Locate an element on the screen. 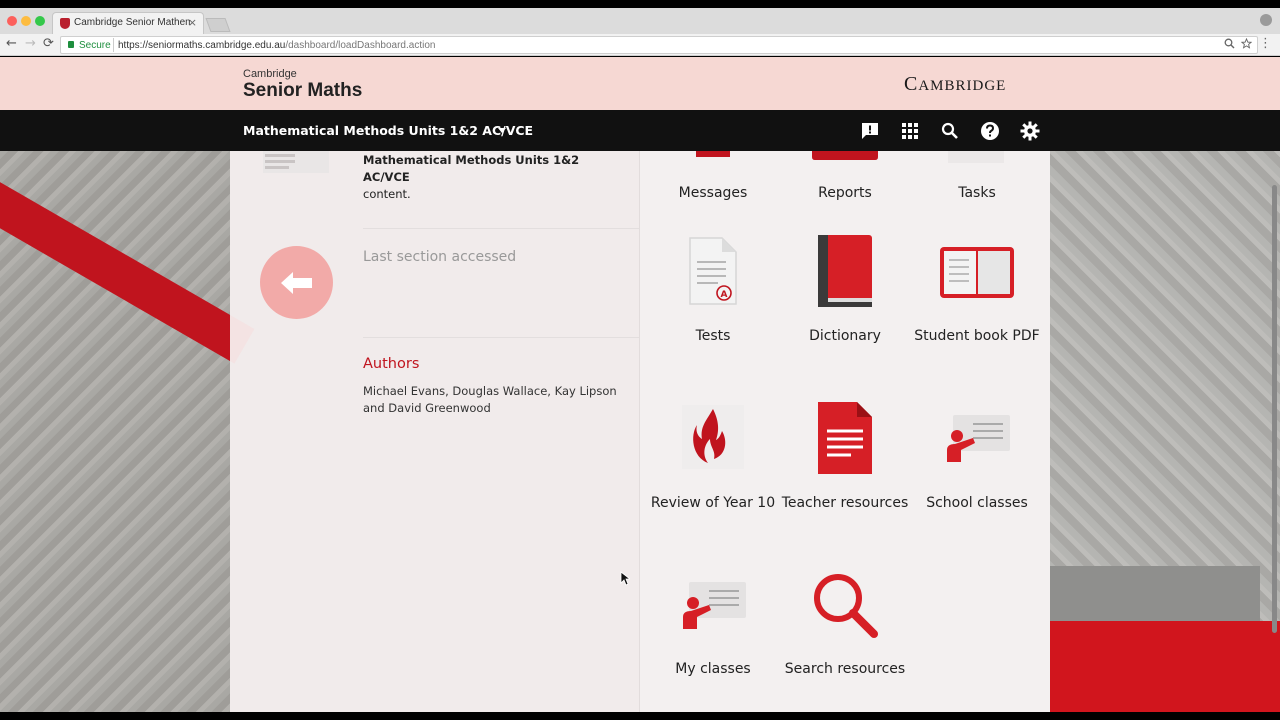 This screenshot has width=1280, height=720. tile-school-classes: School classes is located at coordinates (977, 503).